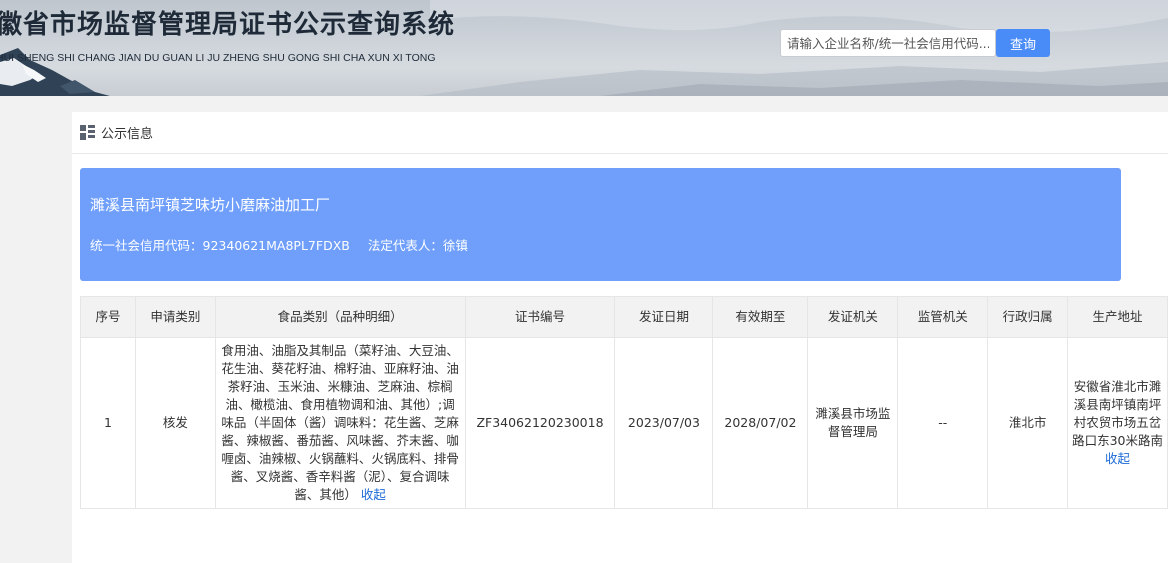 This screenshot has height=563, width=1168. I want to click on cell-admin-area: 淮北市, so click(1028, 423).